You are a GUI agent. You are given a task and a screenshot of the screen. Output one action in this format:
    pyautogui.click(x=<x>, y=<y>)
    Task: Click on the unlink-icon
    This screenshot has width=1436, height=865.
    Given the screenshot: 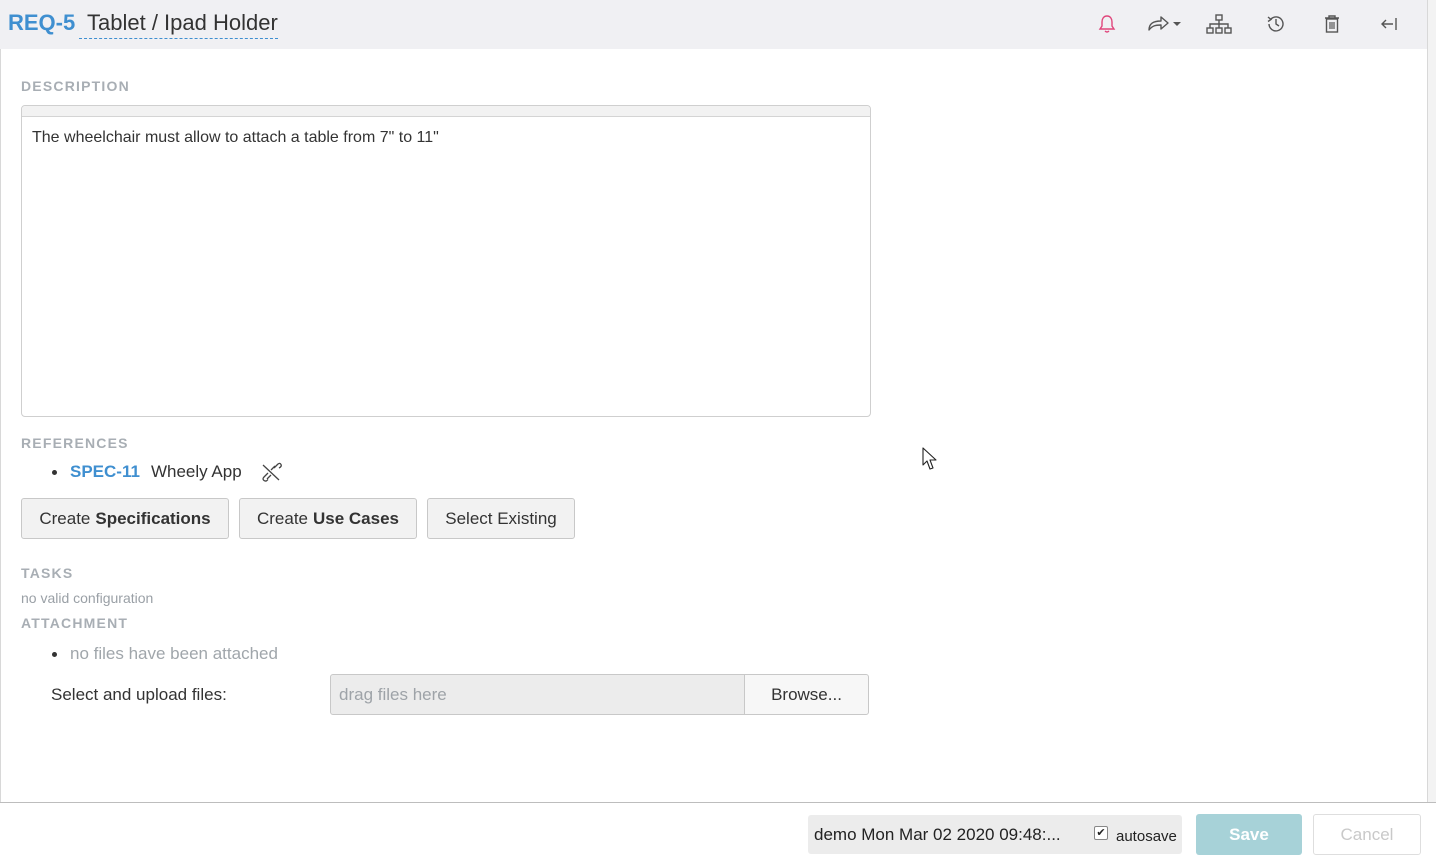 What is the action you would take?
    pyautogui.click(x=271, y=472)
    